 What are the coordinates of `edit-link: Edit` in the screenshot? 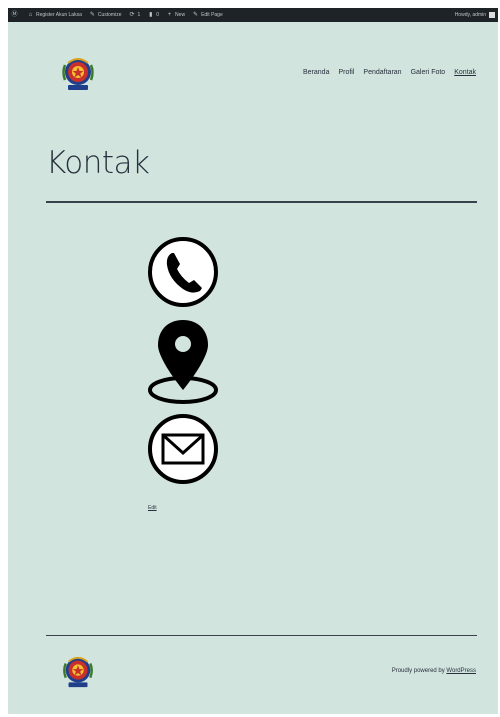 It's located at (152, 508).